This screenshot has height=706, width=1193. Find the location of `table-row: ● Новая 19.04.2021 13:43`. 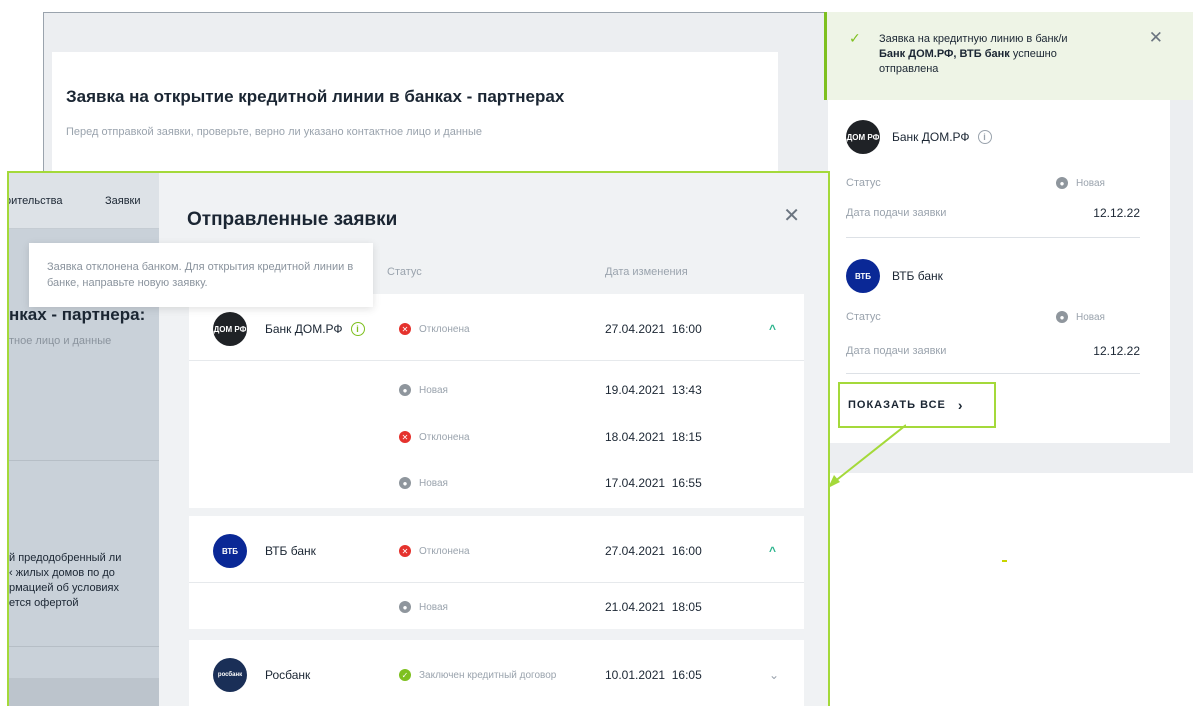

table-row: ● Новая 19.04.2021 13:43 is located at coordinates (496, 390).